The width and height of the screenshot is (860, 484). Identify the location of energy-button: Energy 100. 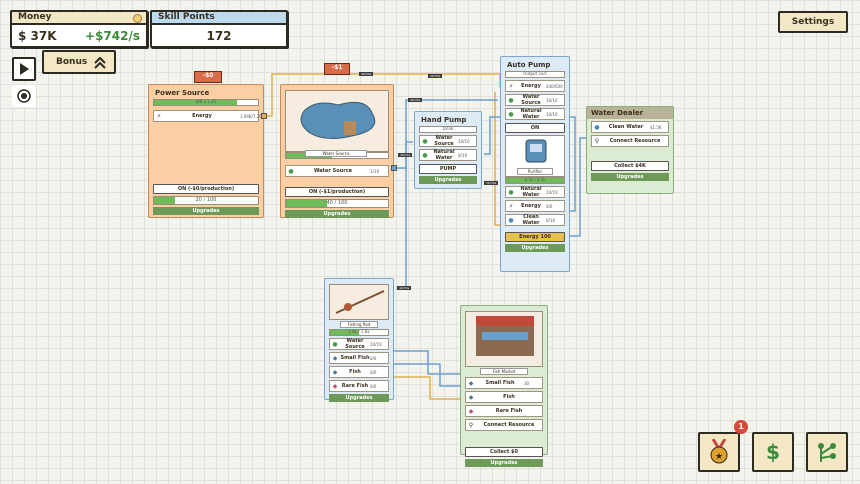
(535, 237).